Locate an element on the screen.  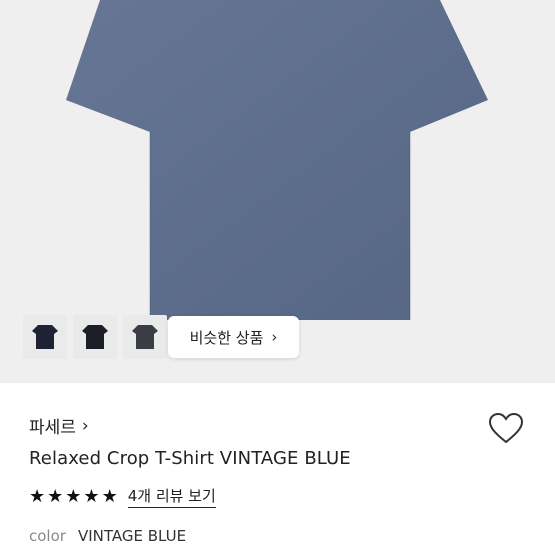
similar-products-button: 비슷한 상품 › is located at coordinates (233, 337).